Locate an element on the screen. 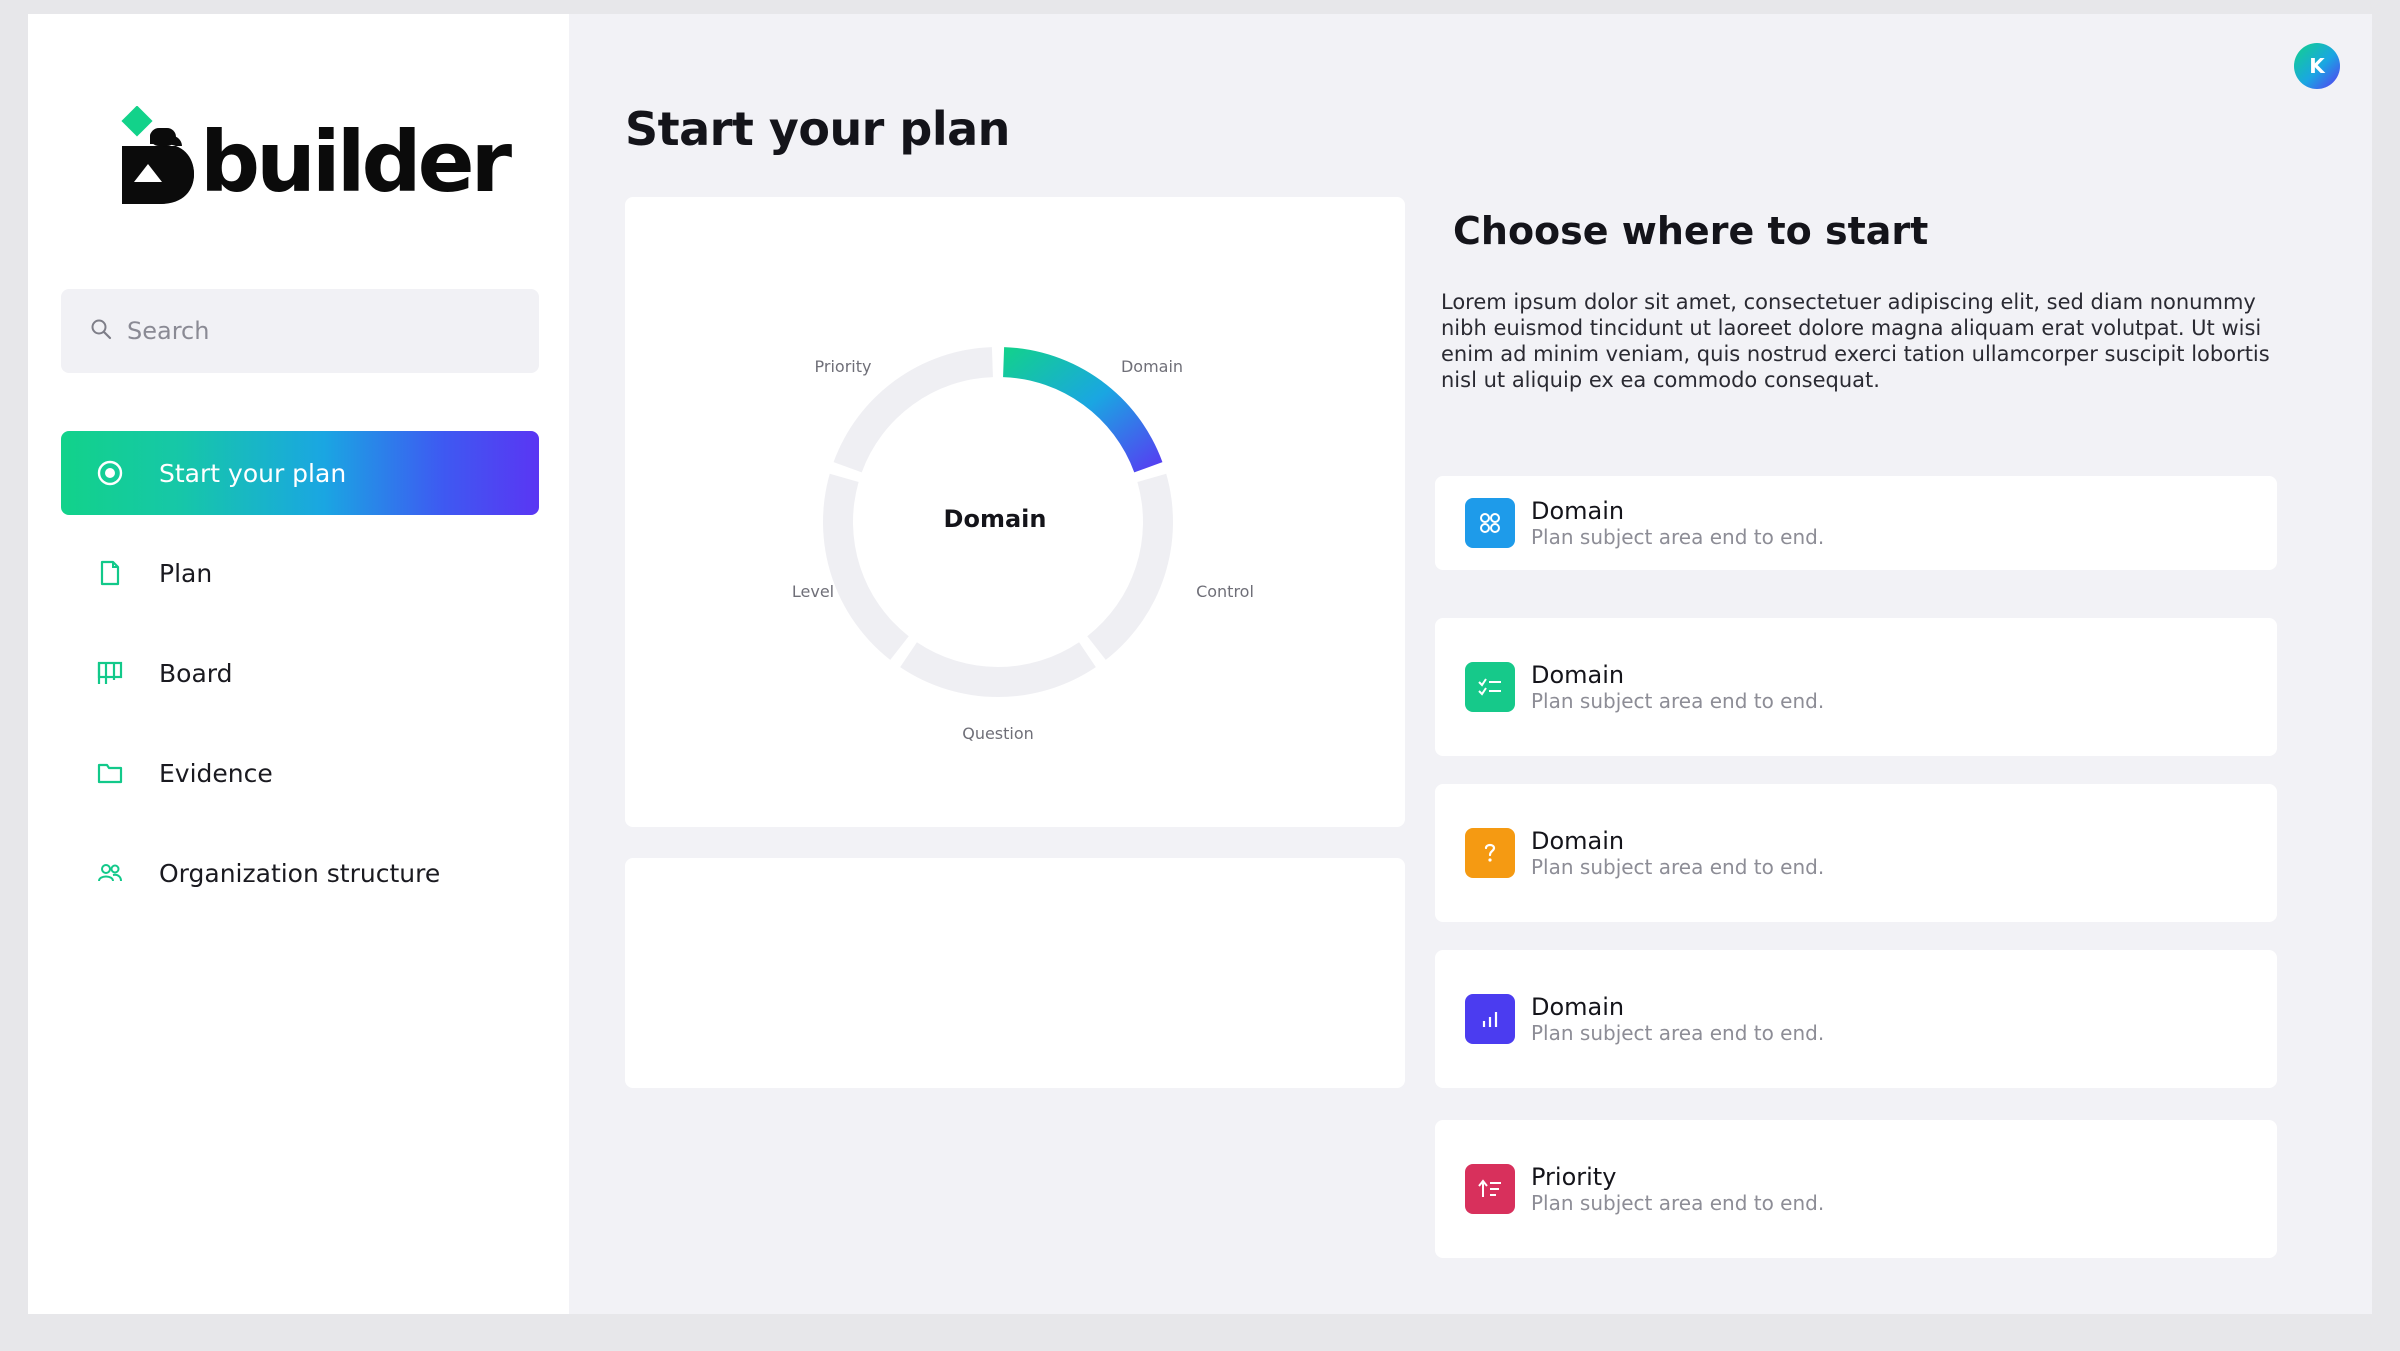 The width and height of the screenshot is (2400, 1351). wheel-segment-control is located at coordinates (1130, 566).